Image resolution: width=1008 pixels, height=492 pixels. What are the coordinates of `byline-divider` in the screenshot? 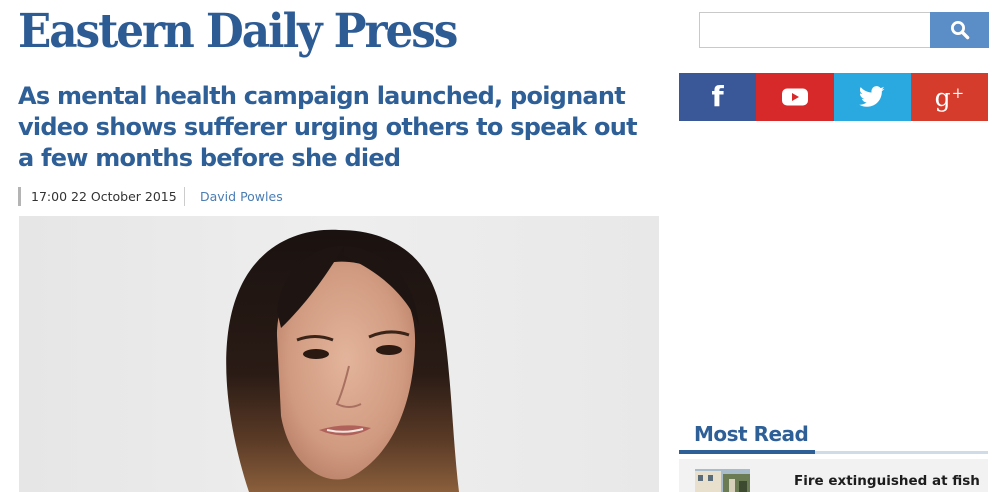 It's located at (184, 196).